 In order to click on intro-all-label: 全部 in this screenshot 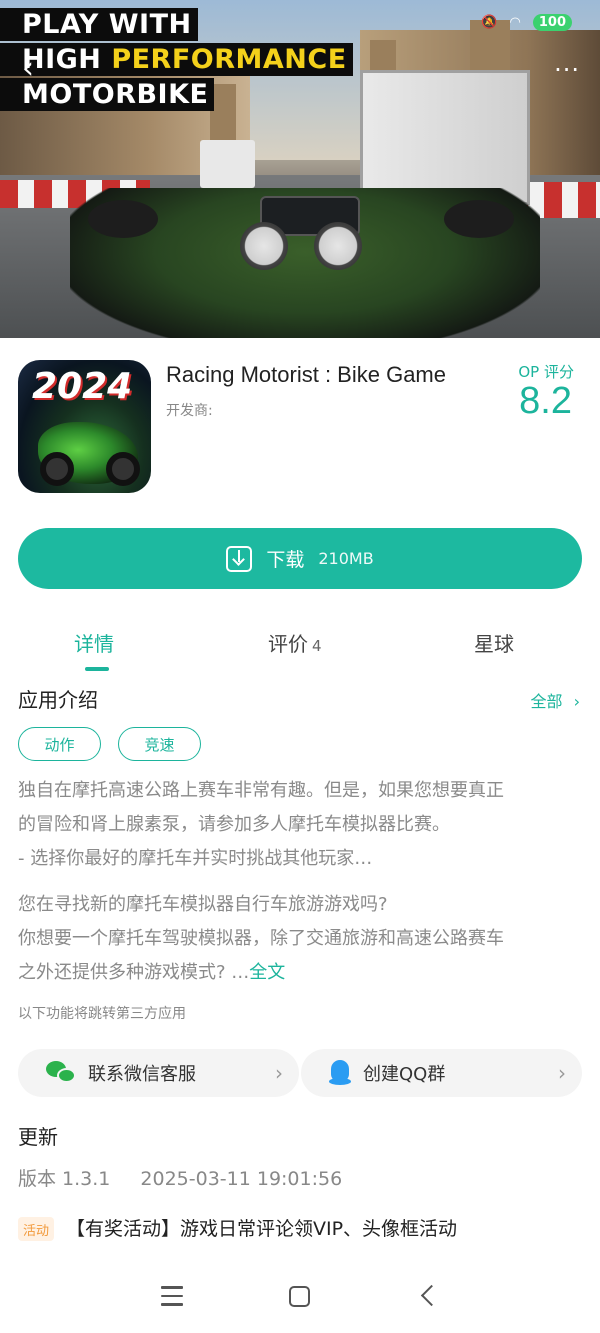, I will do `click(546, 701)`.